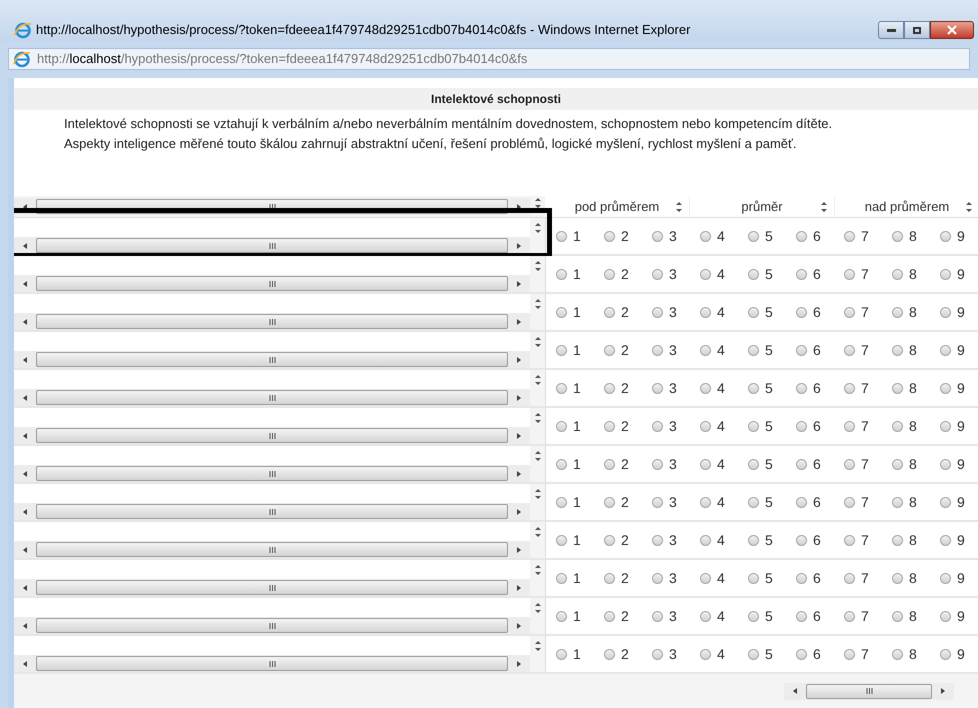 This screenshot has height=708, width=978. Describe the element at coordinates (282, 59) in the screenshot. I see `address-url: http://localhost/hypothesis/process/?token=fdeeea1f479748d29251cdb07b4014c0&fs` at that location.